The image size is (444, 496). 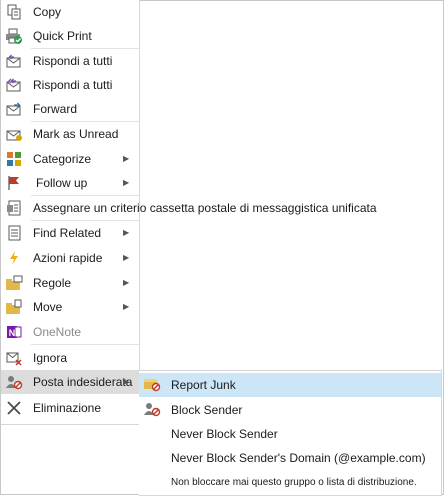 I want to click on menu-item-find-related: Find Related ▶, so click(x=70, y=233).